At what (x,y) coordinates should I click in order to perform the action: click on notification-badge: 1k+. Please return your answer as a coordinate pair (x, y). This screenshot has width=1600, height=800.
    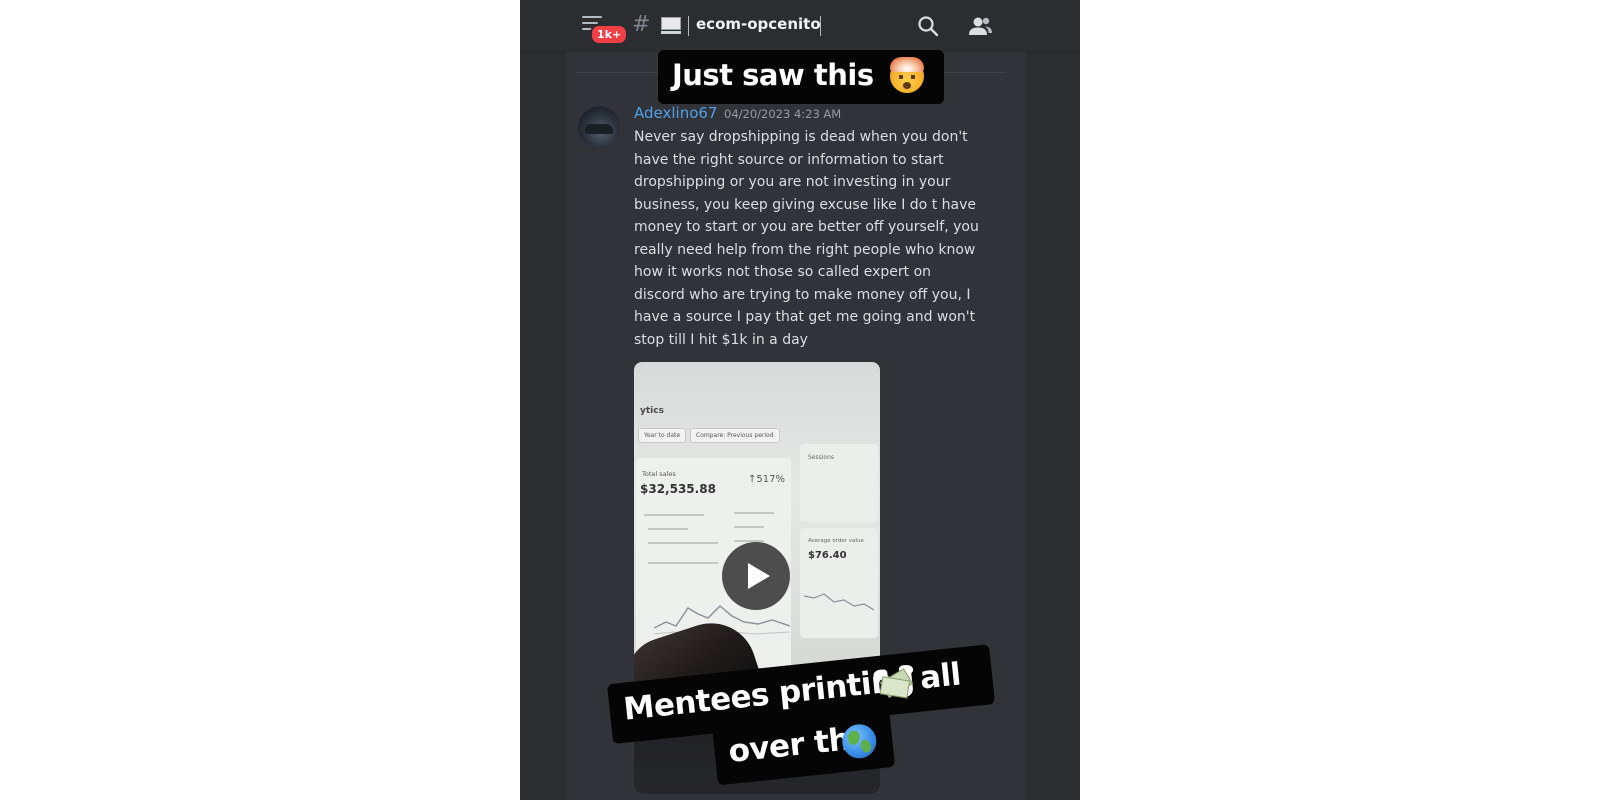
    Looking at the image, I should click on (609, 34).